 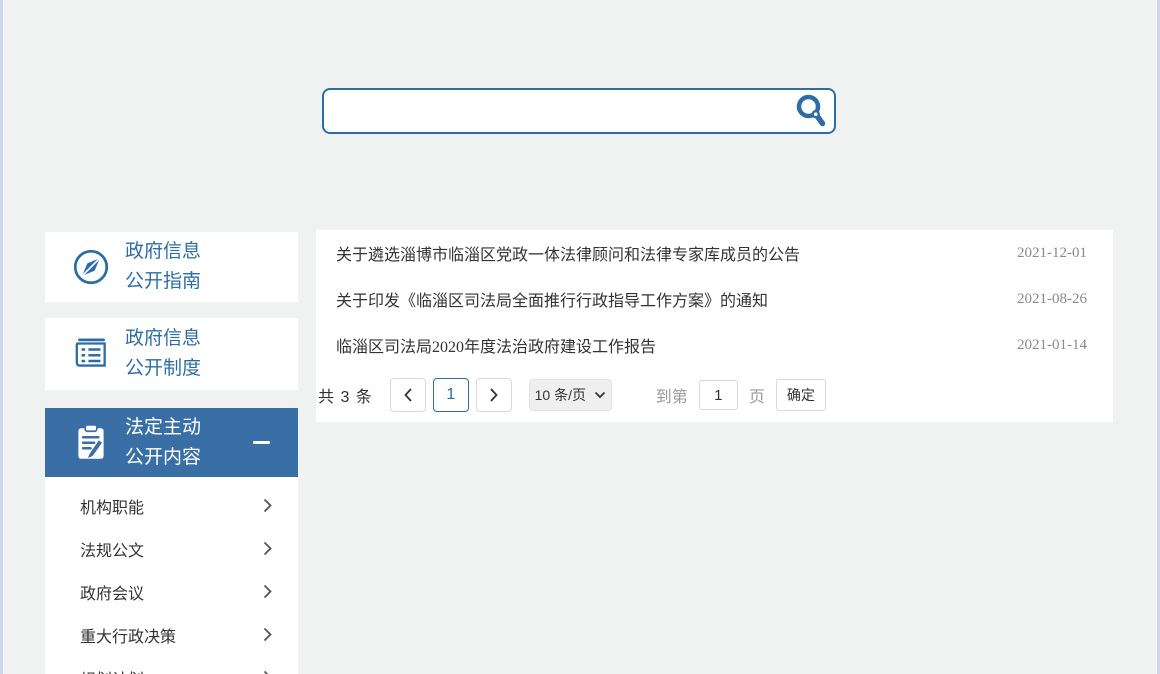 I want to click on article-row: 关于遴选淄博市临淄区党政一体法律顾问和法律专家库成员的公告 2021-12-01, so click(x=714, y=253).